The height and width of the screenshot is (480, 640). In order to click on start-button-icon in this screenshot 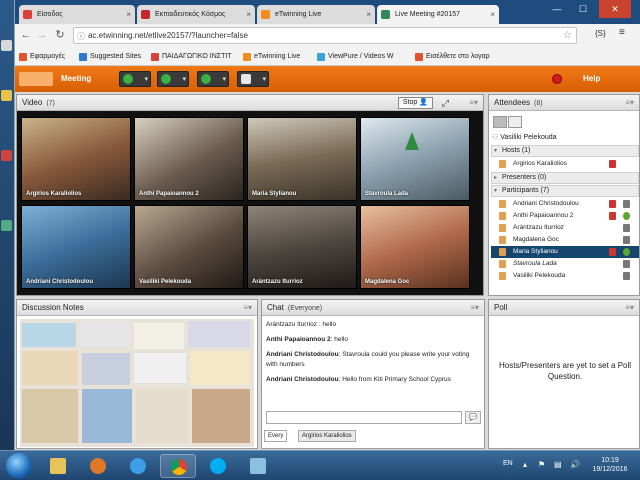, I will do `click(19, 466)`.